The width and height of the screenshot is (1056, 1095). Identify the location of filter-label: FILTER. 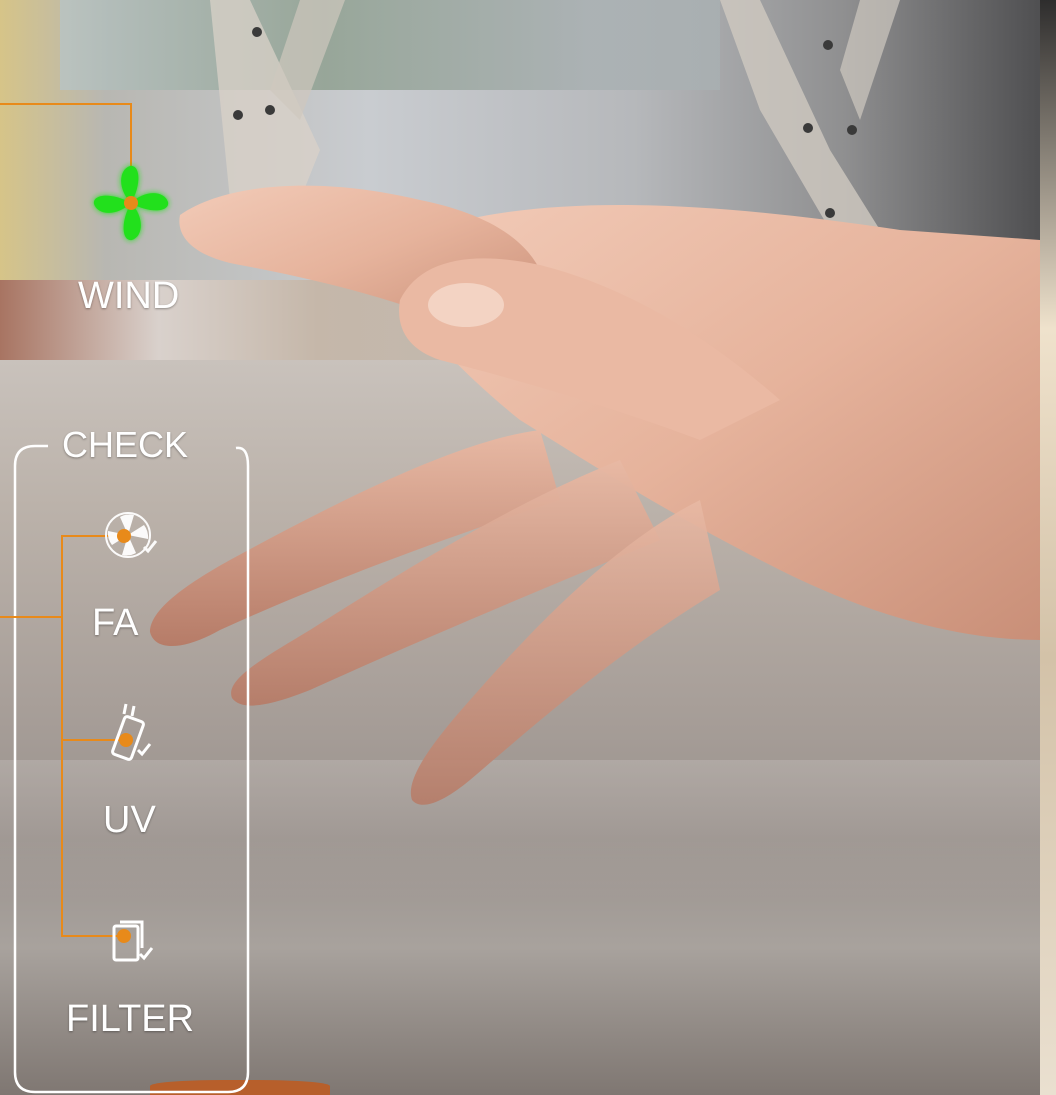
(130, 1019).